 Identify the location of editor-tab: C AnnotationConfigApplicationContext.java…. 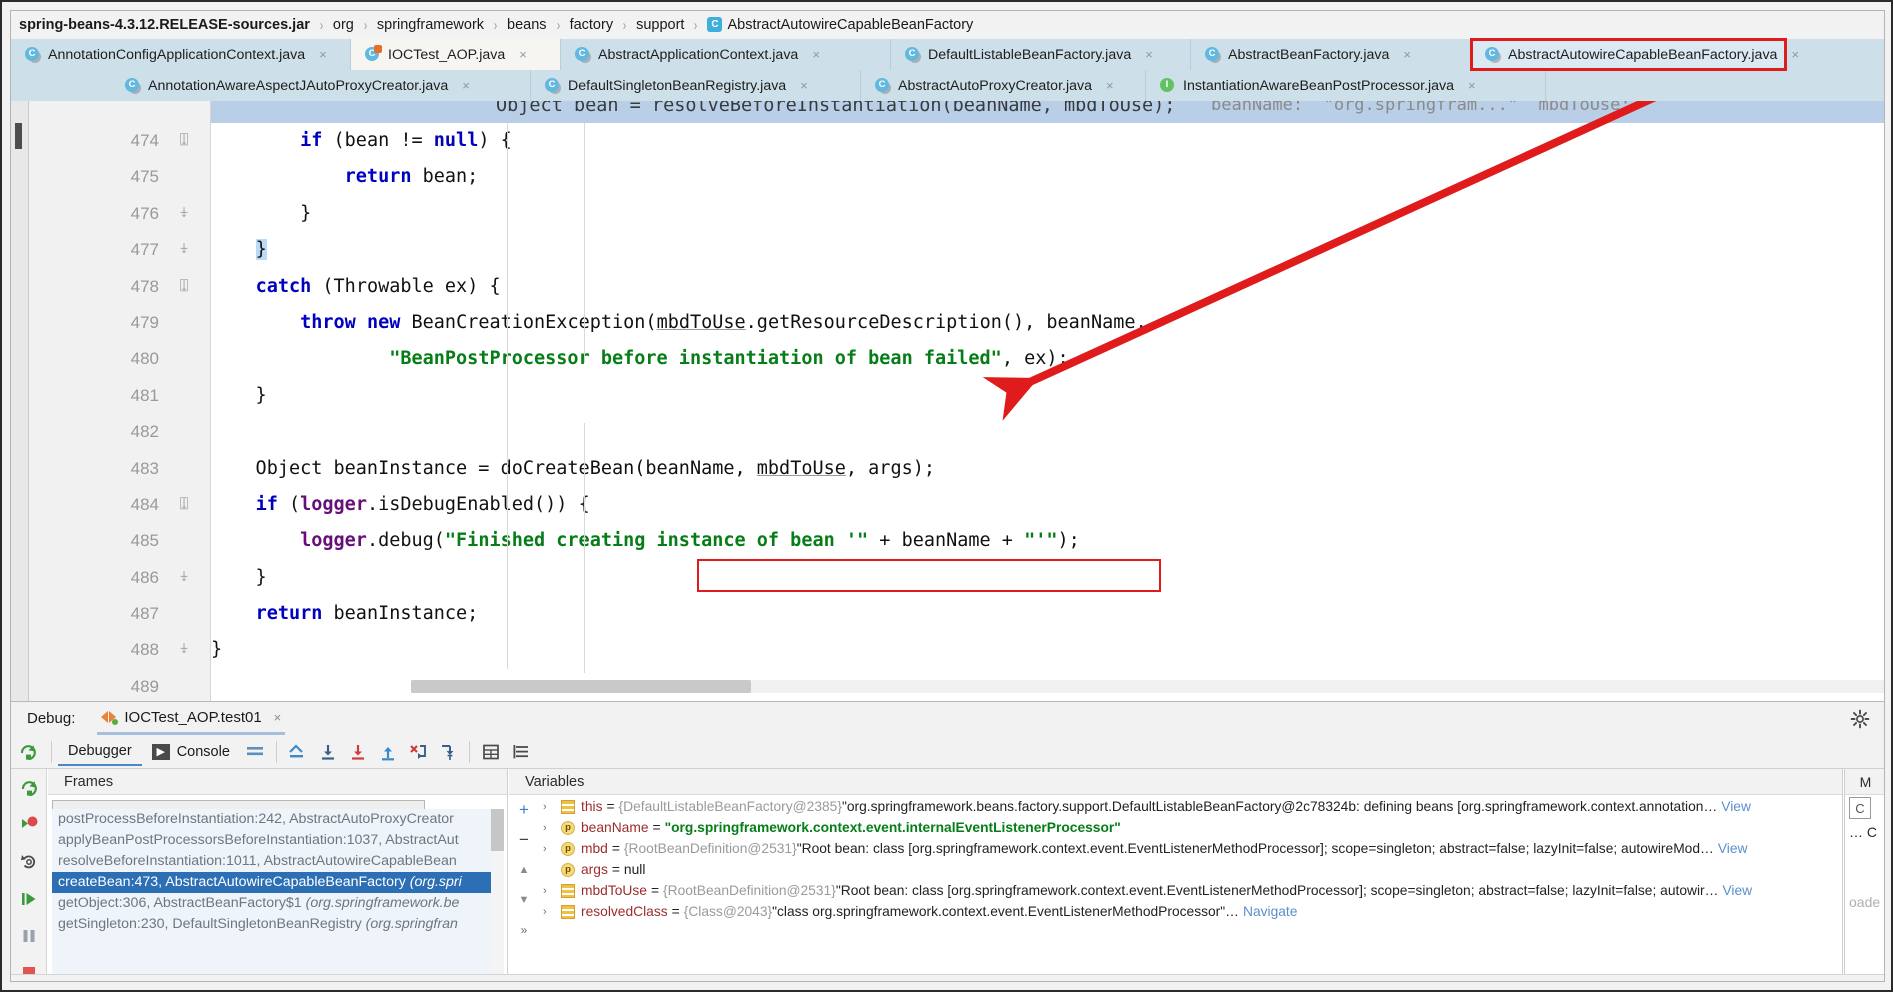
(181, 54).